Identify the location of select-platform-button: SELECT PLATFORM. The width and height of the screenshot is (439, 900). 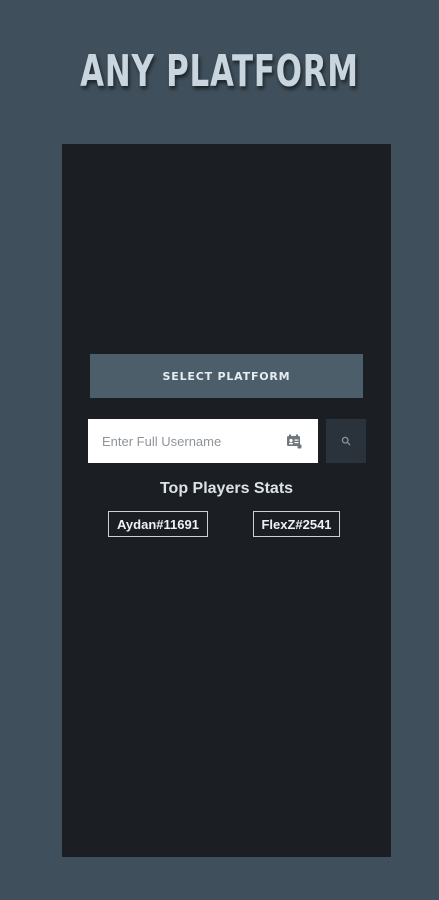
(226, 376).